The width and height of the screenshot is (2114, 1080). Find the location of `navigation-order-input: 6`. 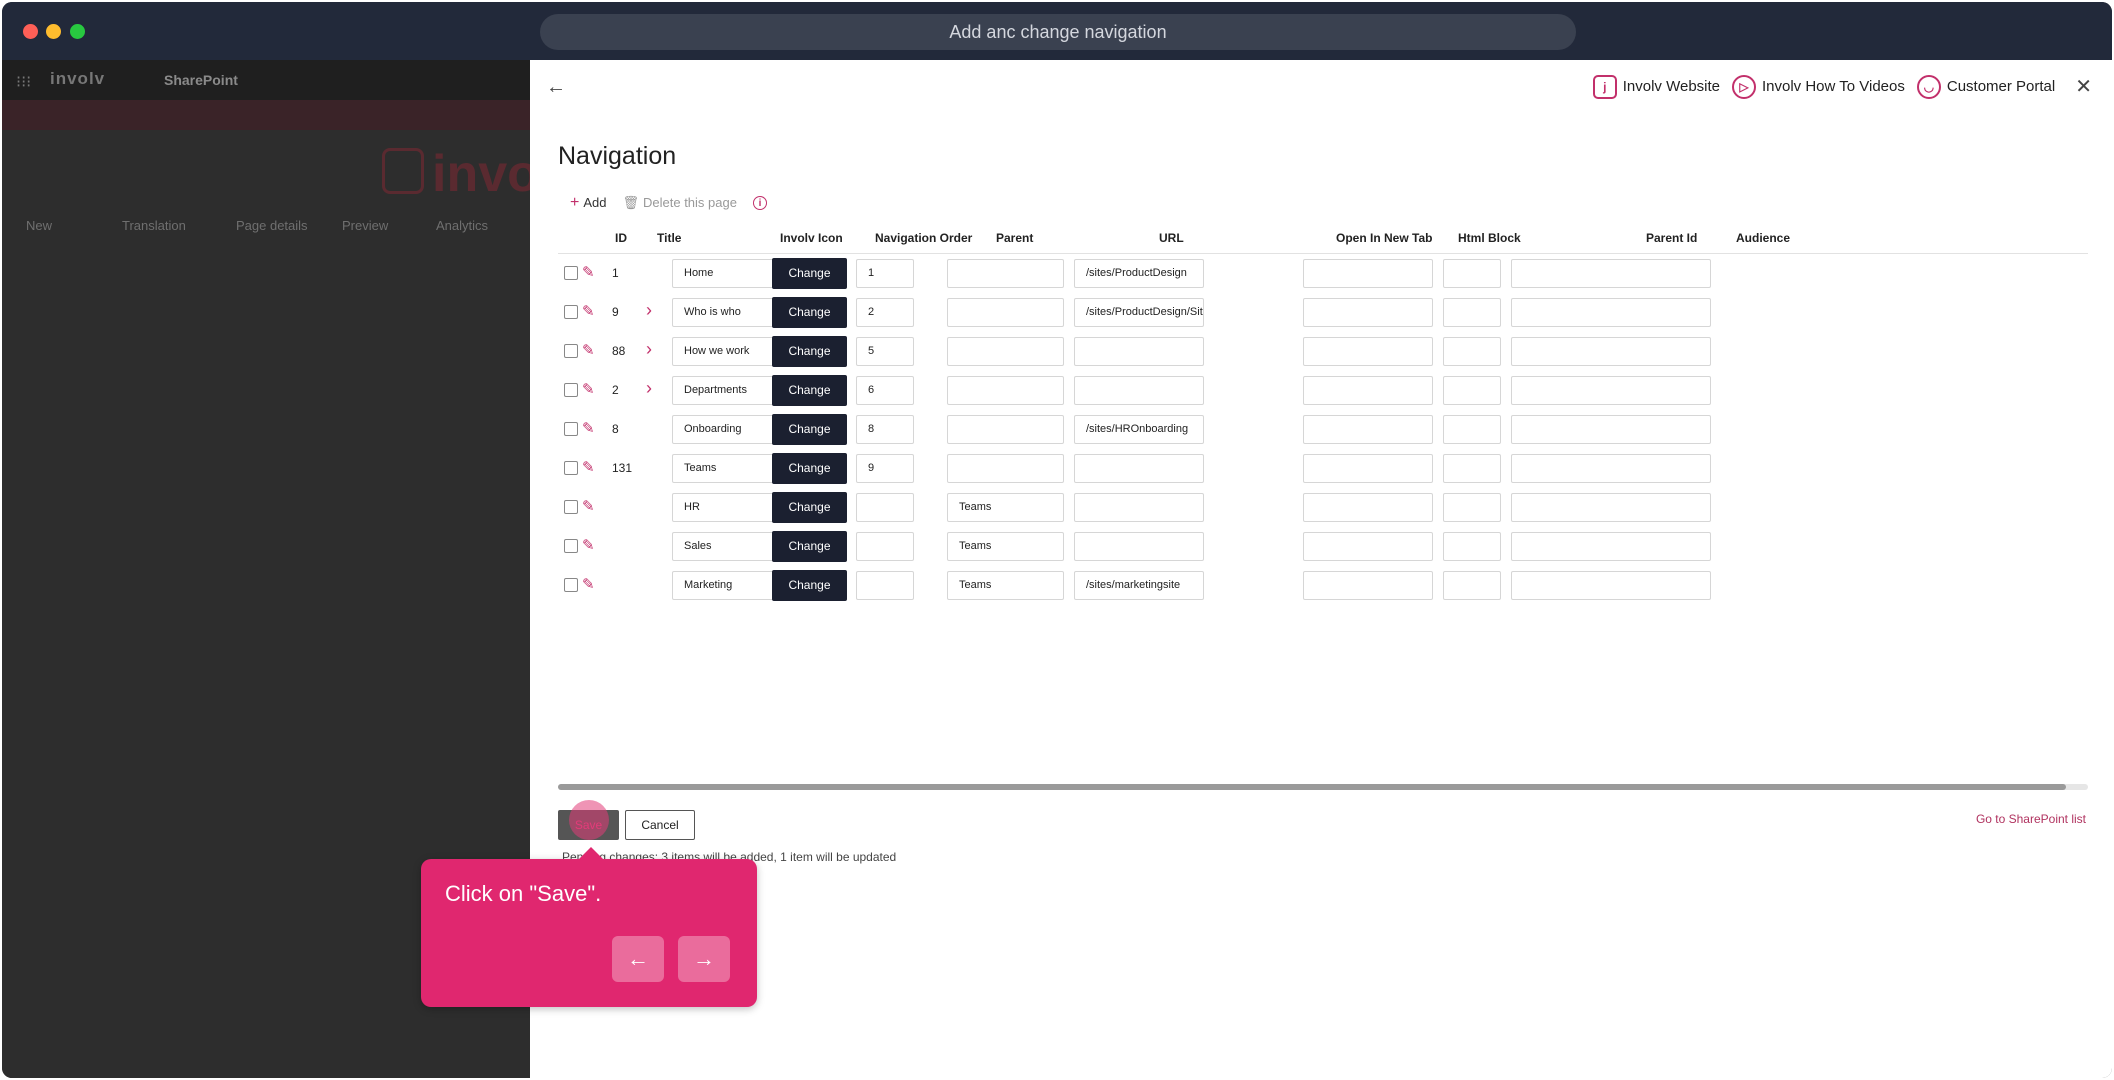

navigation-order-input: 6 is located at coordinates (885, 390).